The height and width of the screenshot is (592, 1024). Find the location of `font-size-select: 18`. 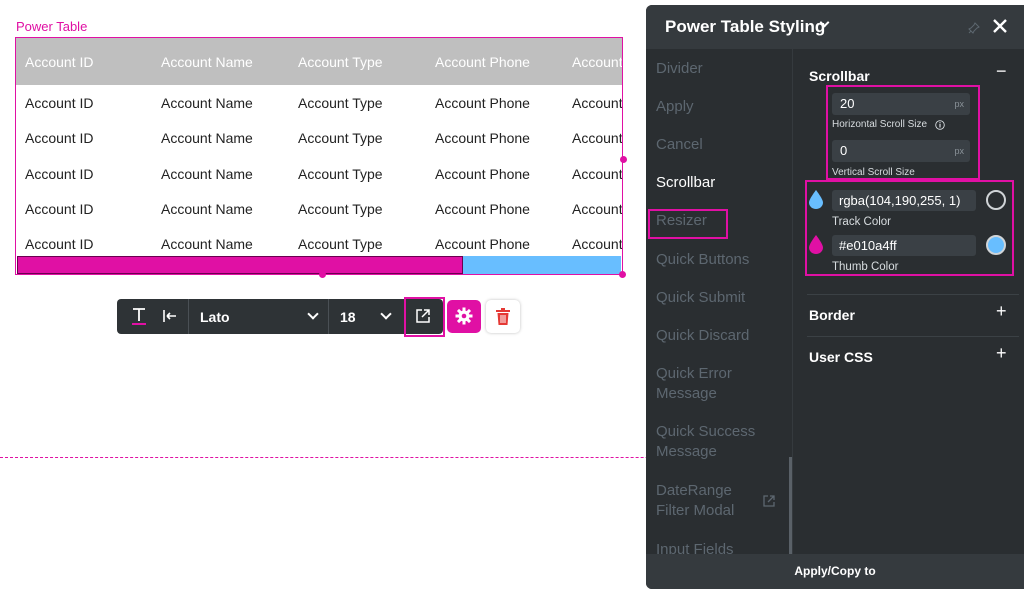

font-size-select: 18 is located at coordinates (366, 316).